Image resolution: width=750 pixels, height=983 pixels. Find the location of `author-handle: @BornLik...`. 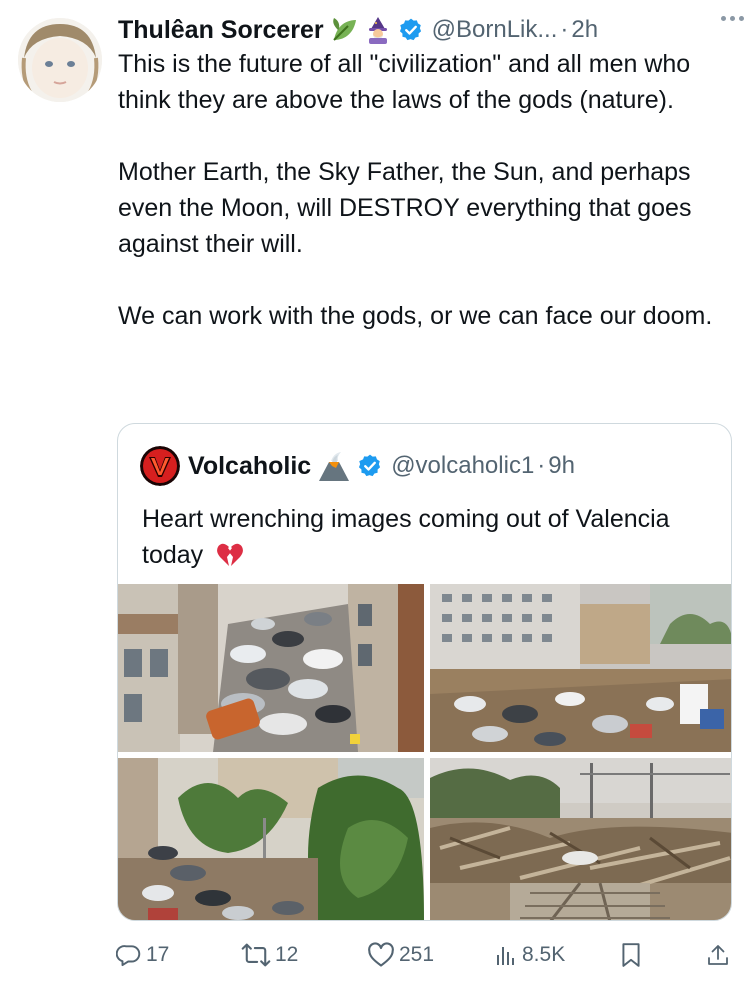

author-handle: @BornLik... is located at coordinates (495, 30).